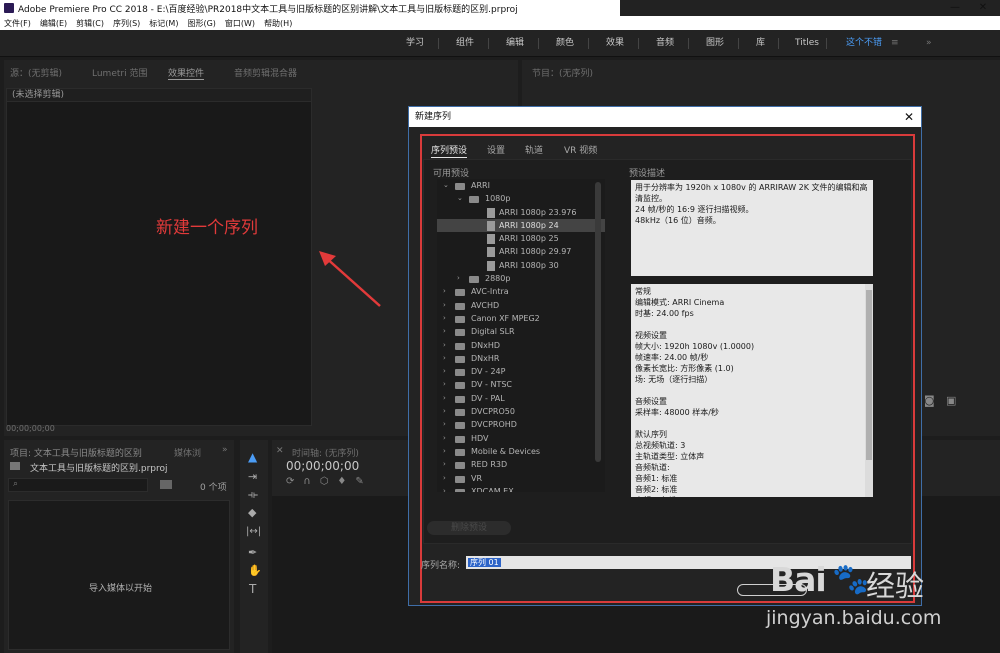 Image resolution: width=1000 pixels, height=653 pixels. What do you see at coordinates (484, 562) in the screenshot?
I see `sequence-name-value: 序列 01` at bounding box center [484, 562].